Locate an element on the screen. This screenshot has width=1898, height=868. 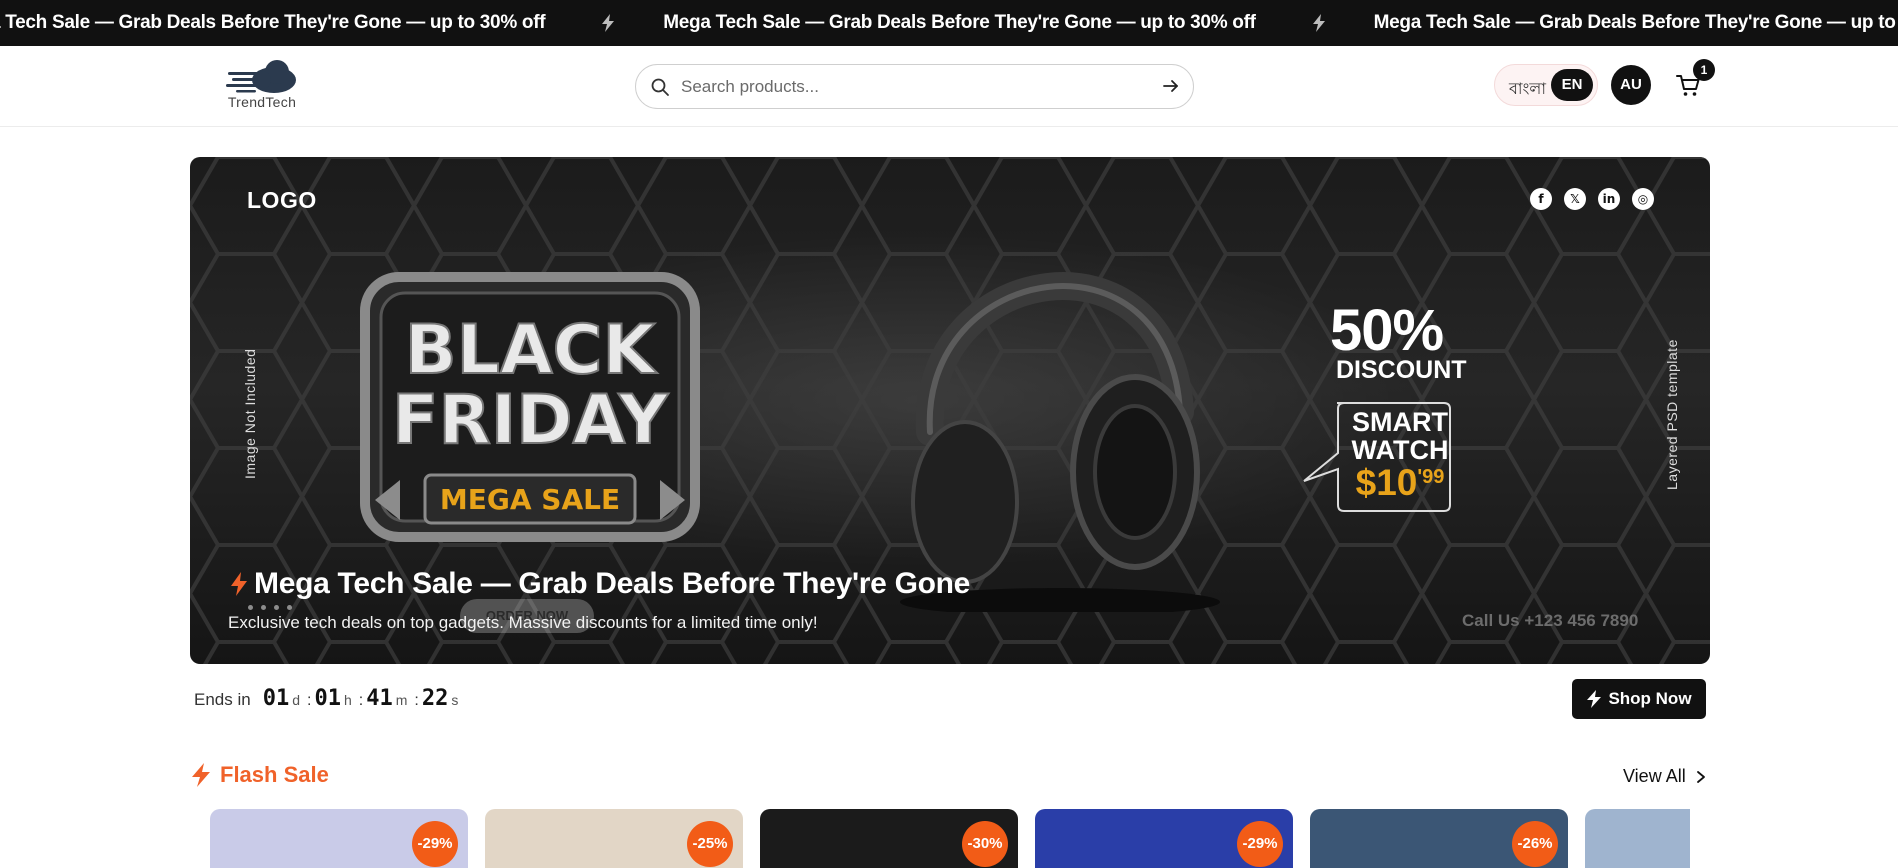
product-card is located at coordinates (1637, 838).